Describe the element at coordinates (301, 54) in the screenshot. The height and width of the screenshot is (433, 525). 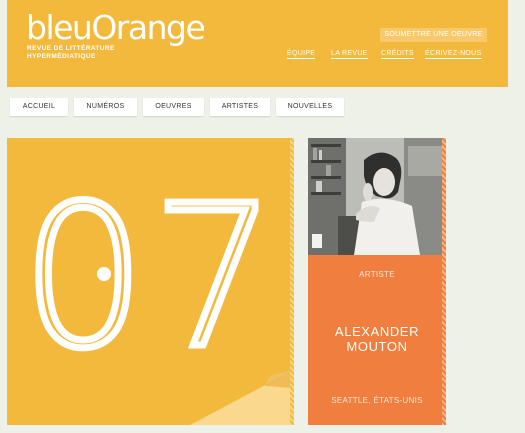
I see `header-link-equipe: ÉQUIPE` at that location.